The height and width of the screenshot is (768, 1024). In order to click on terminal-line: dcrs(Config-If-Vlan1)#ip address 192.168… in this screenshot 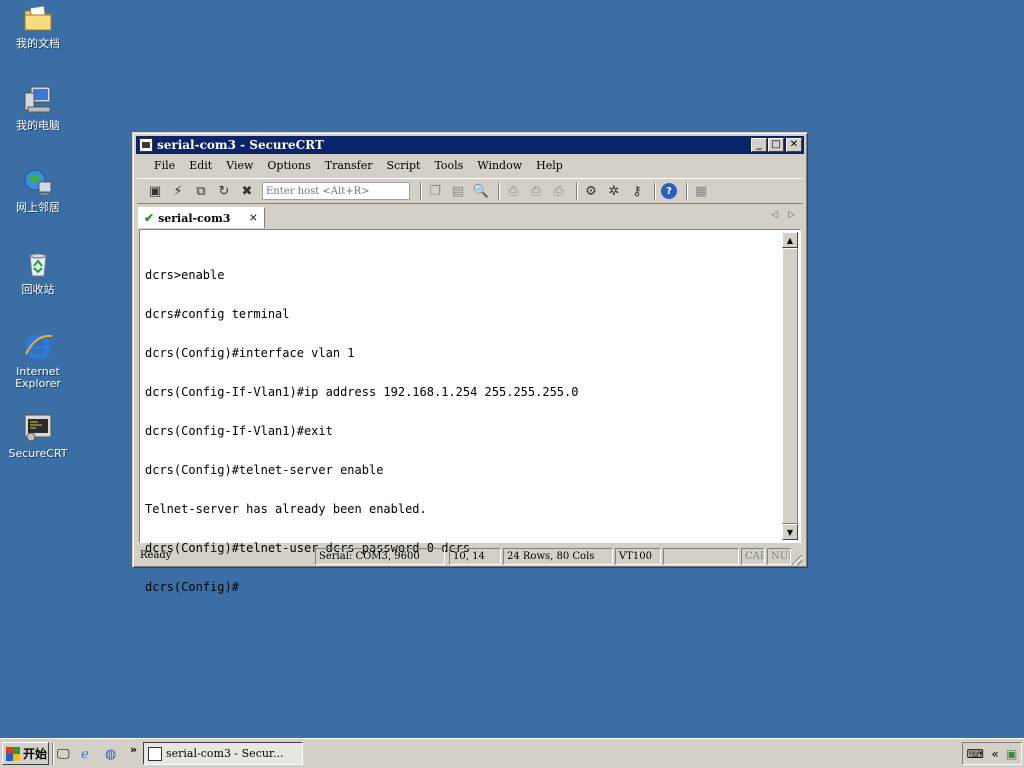, I will do `click(362, 392)`.